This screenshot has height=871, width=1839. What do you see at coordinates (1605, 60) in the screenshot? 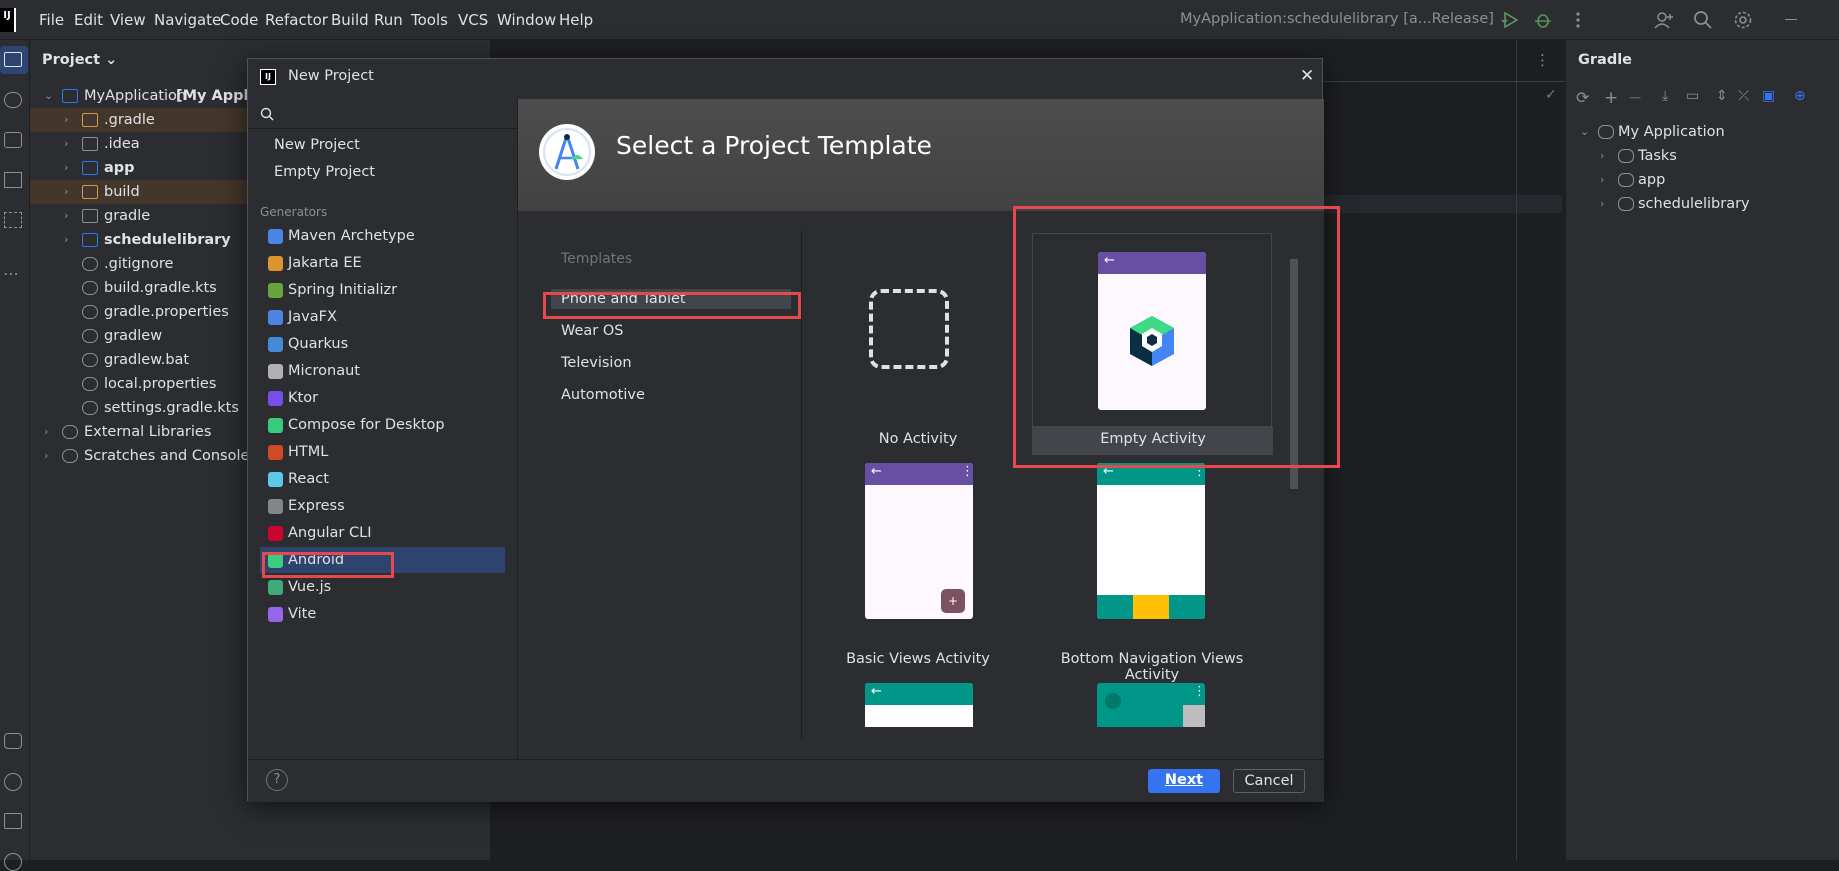
I see `gradle-panel-title: Gradle` at bounding box center [1605, 60].